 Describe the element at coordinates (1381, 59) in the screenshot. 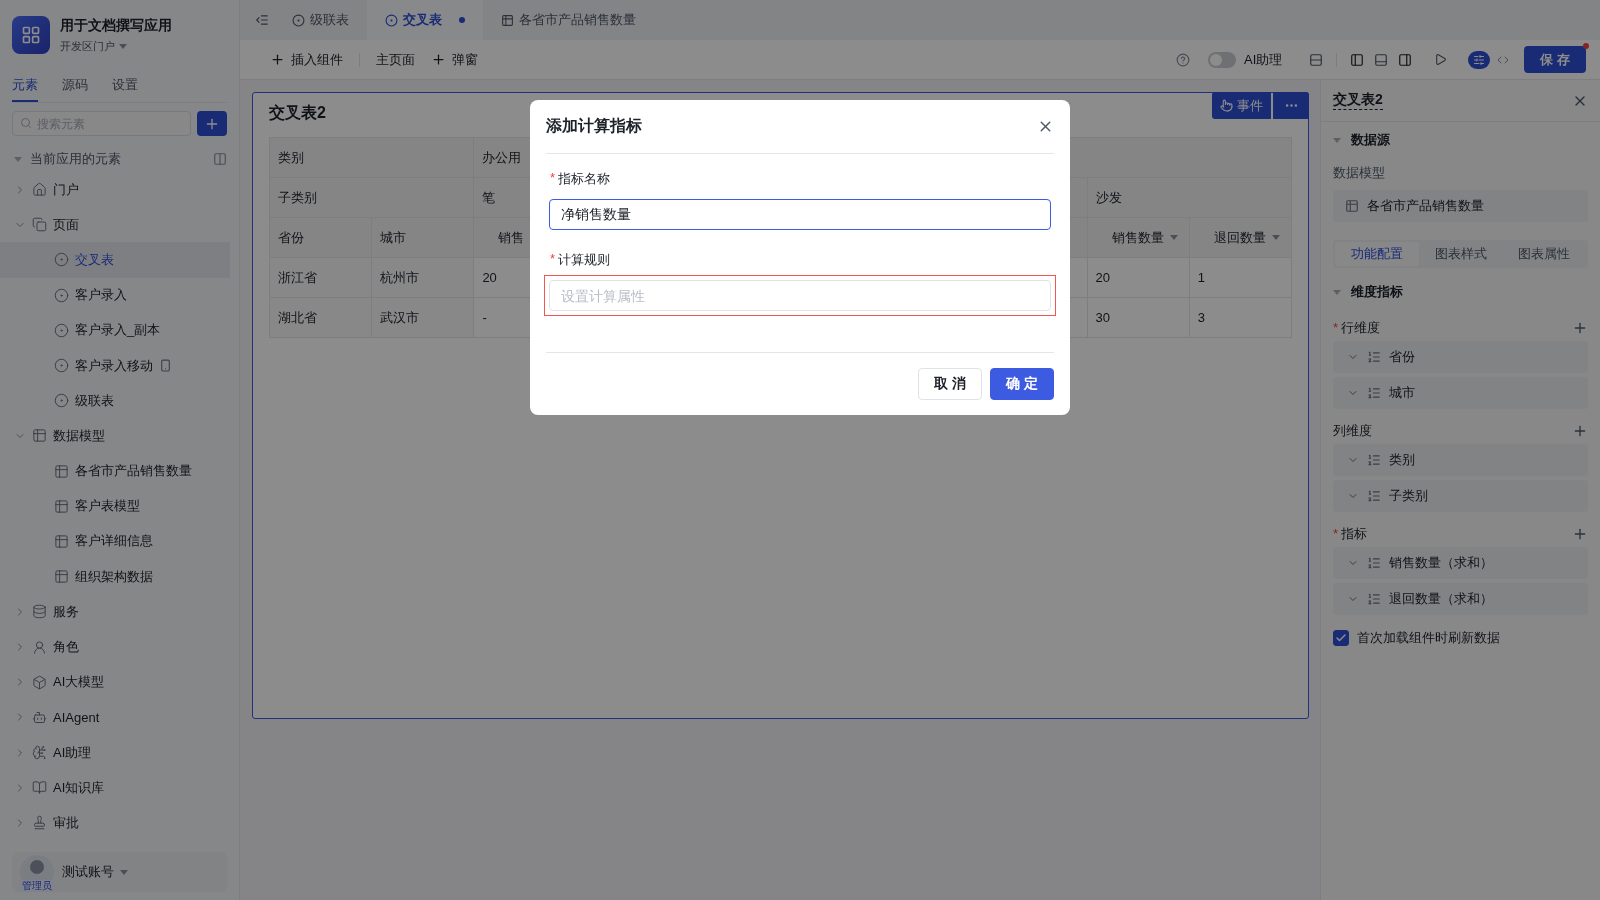

I see `panel-bottom-icon` at that location.